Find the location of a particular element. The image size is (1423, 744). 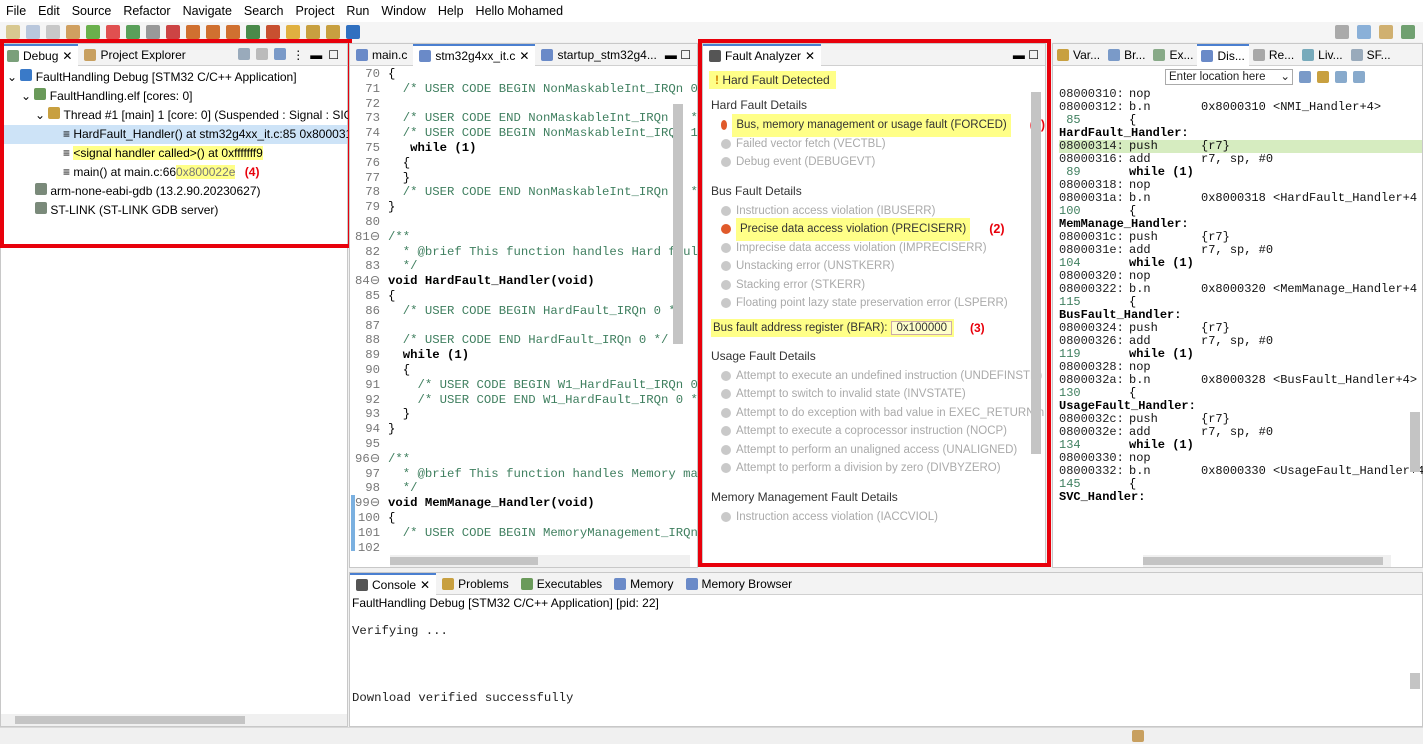

home-icon is located at coordinates (1323, 77).